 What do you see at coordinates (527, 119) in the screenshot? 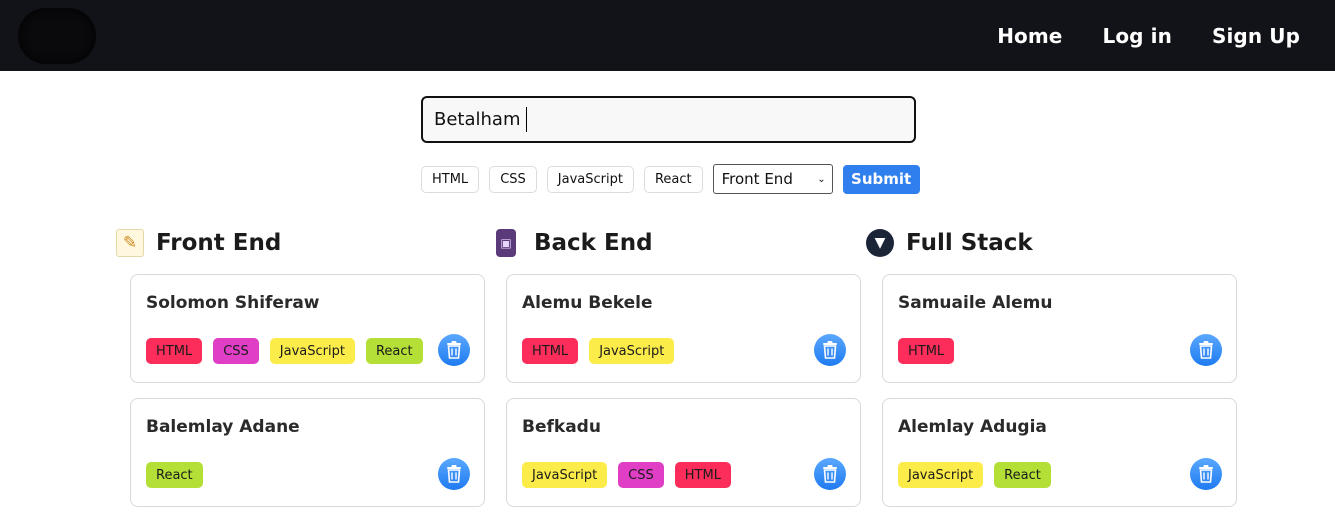
I see `text-caret` at bounding box center [527, 119].